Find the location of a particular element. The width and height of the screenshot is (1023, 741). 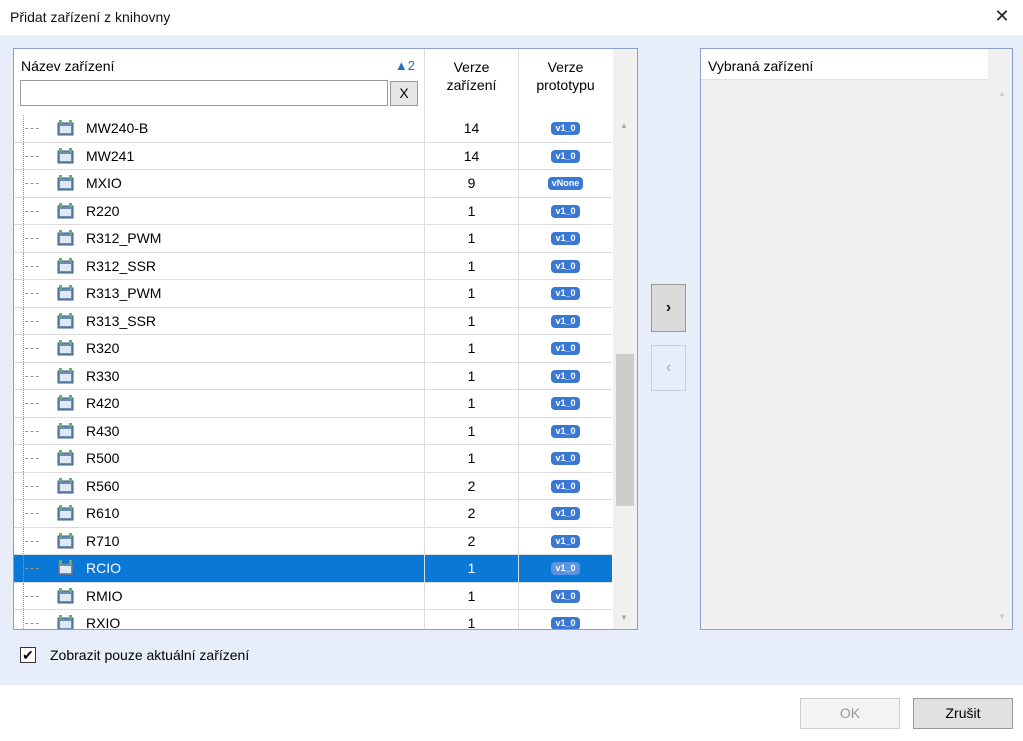

selected-devices-header: Vybraná zařízení is located at coordinates (844, 64).